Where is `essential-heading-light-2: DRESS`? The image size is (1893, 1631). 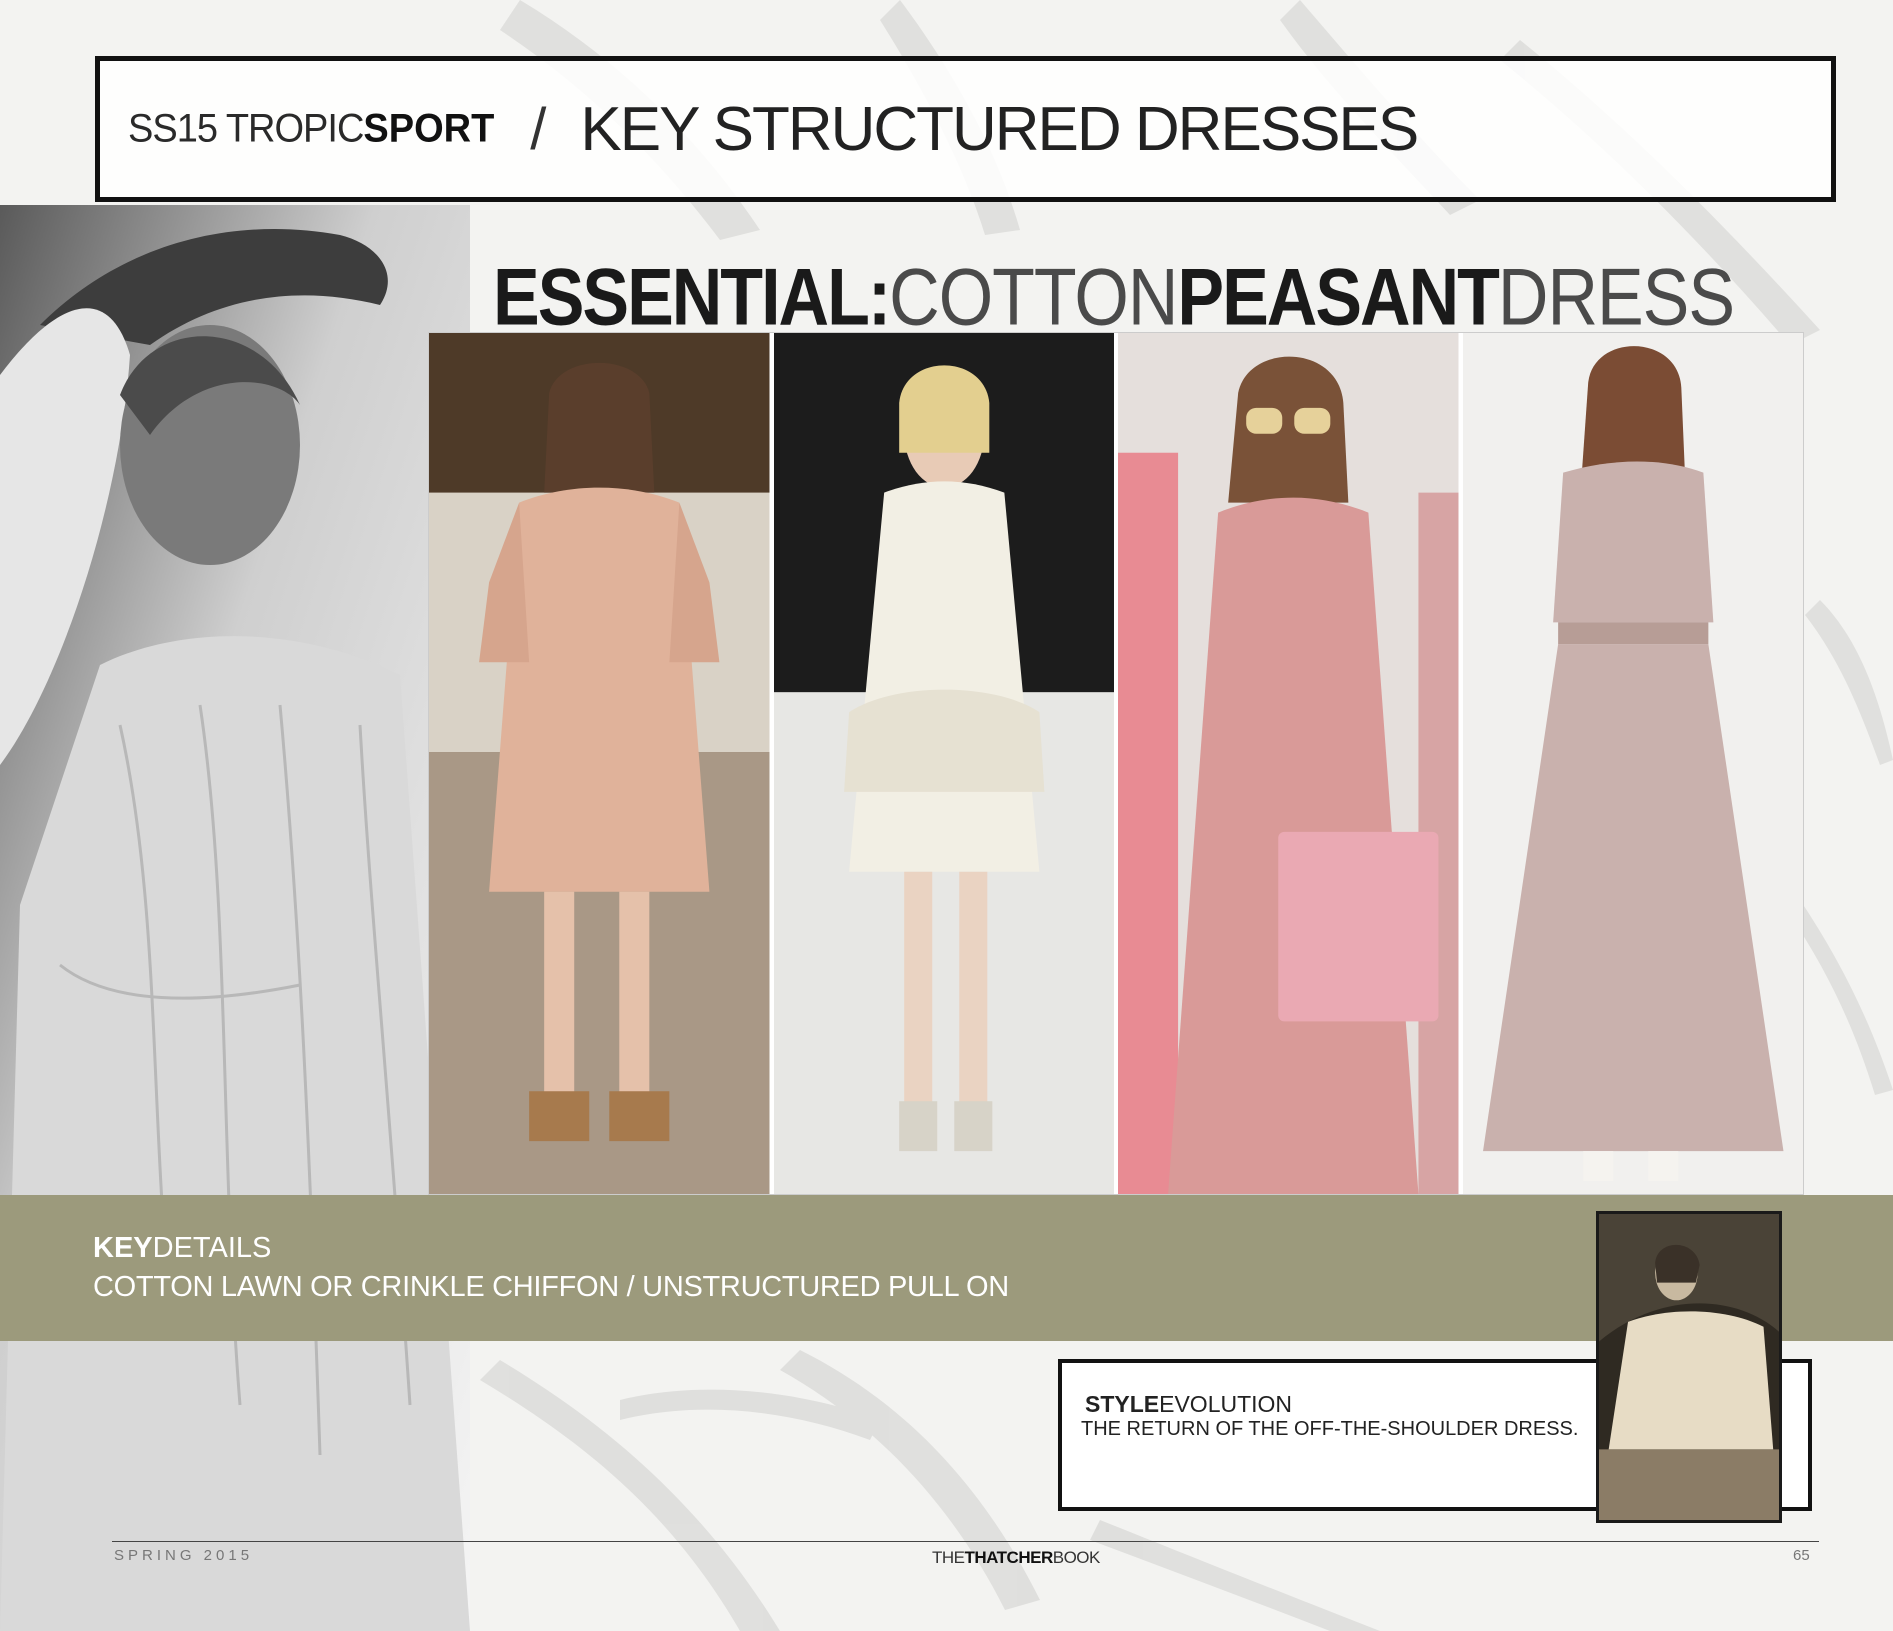
essential-heading-light-2: DRESS is located at coordinates (1616, 297).